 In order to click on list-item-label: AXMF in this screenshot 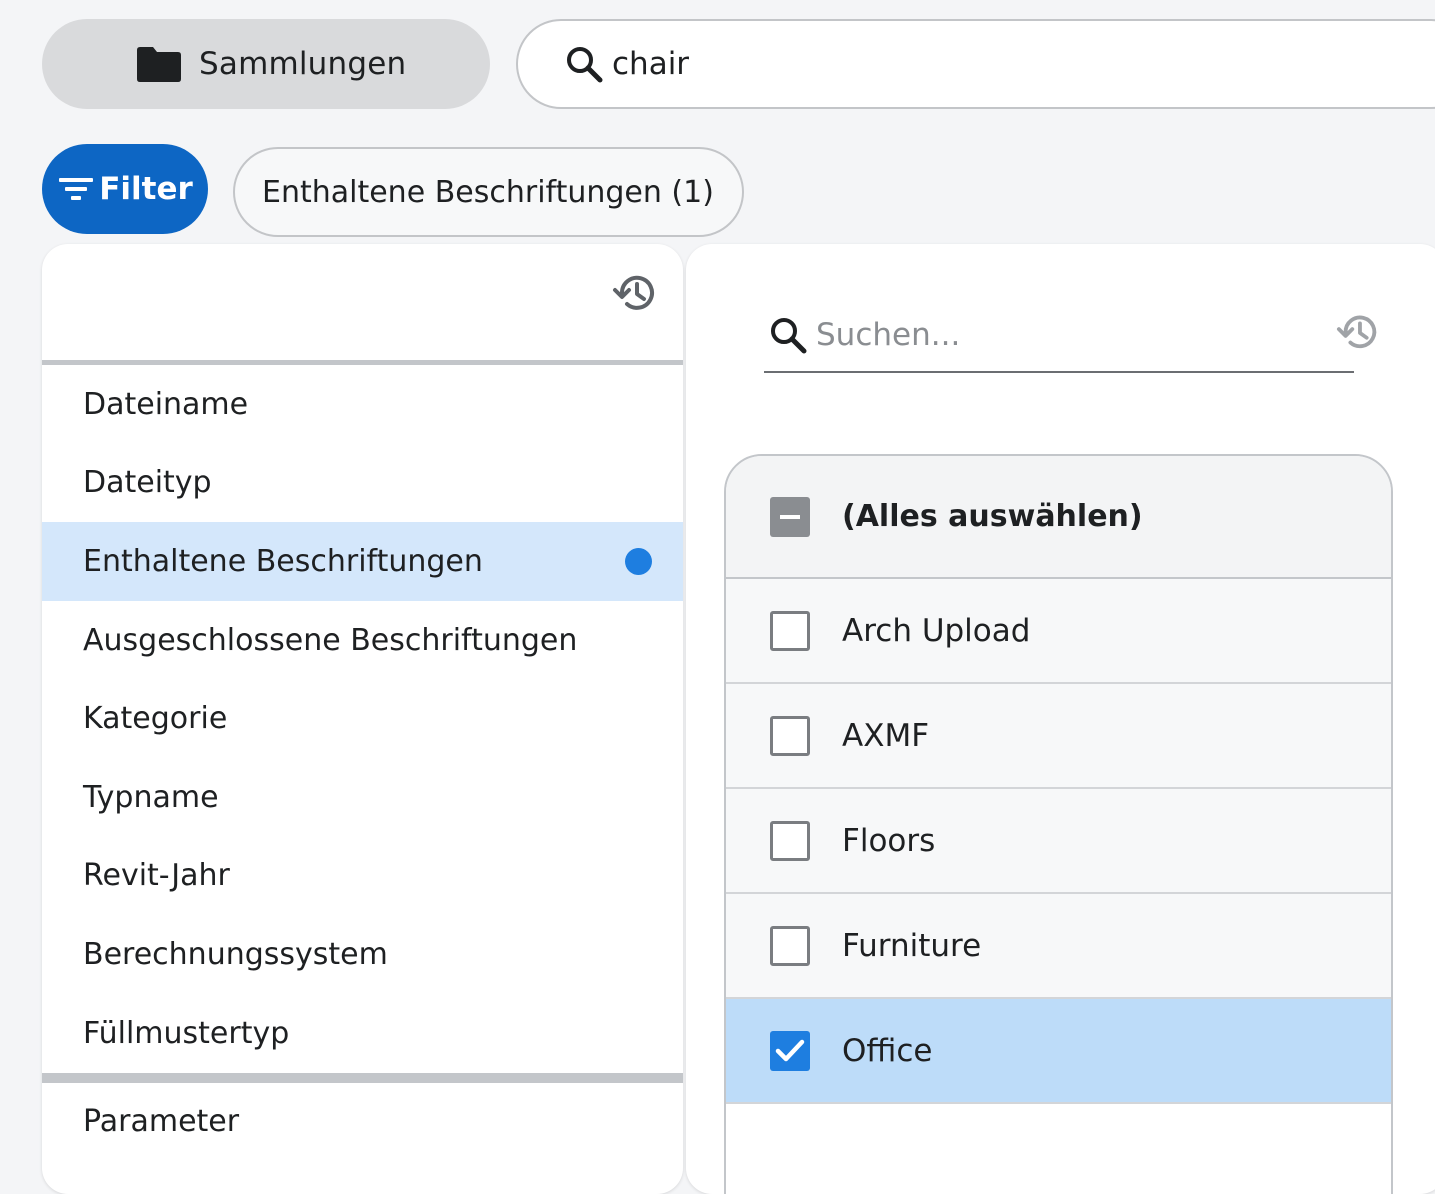, I will do `click(886, 736)`.